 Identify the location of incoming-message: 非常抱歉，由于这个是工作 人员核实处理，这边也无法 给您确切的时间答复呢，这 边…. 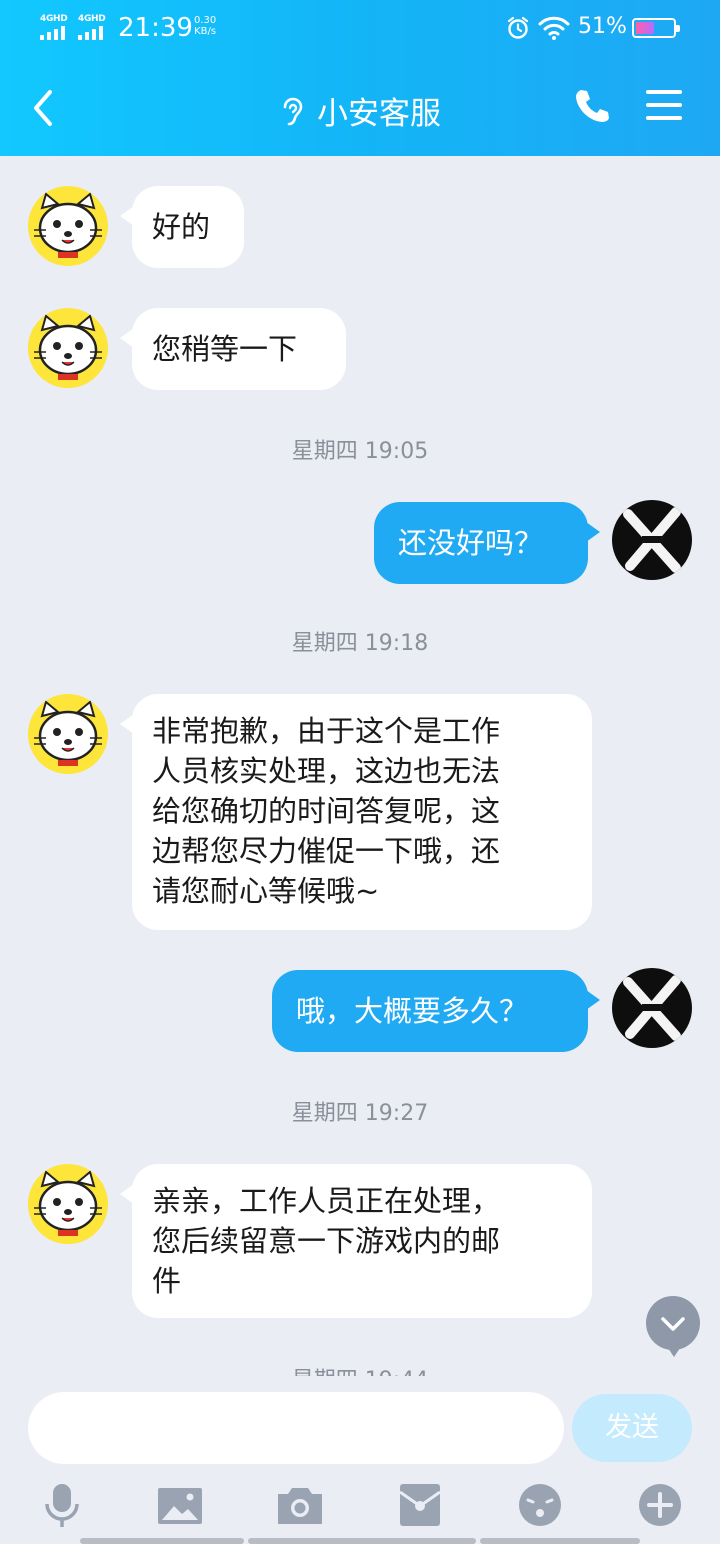
(356, 812).